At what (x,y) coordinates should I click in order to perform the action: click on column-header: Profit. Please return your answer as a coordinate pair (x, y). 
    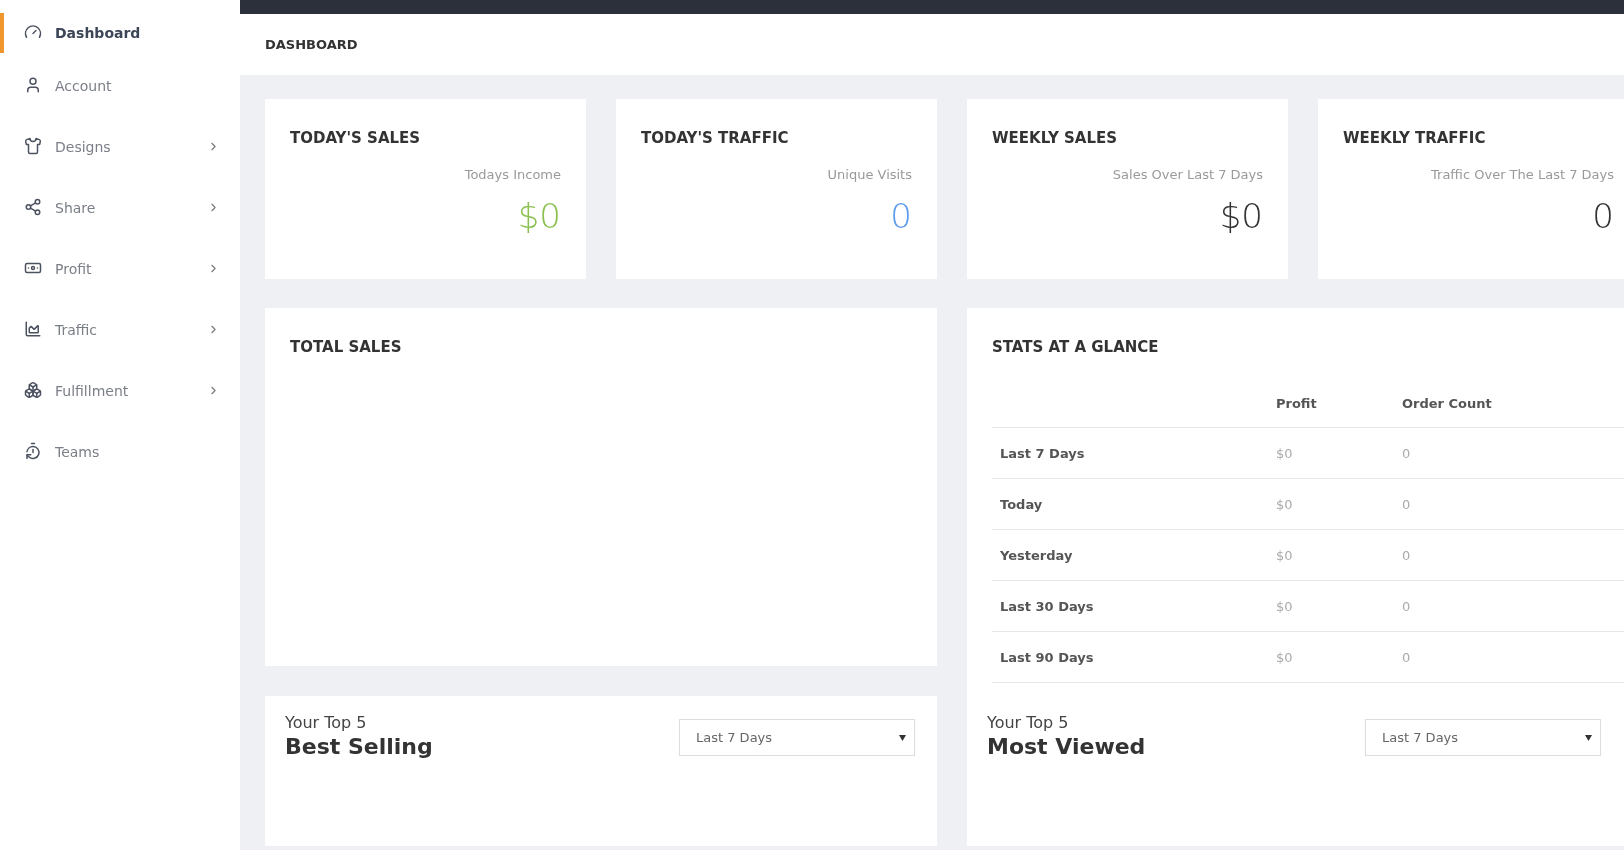
    Looking at the image, I should click on (1331, 404).